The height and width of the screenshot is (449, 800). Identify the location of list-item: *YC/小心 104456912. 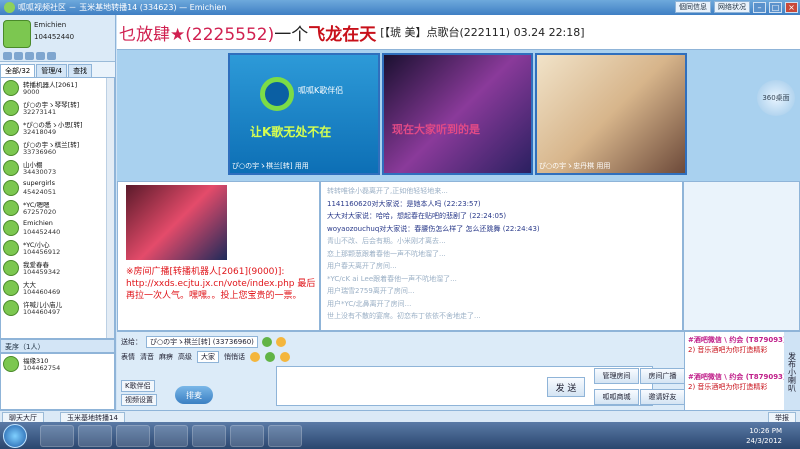
(57, 248).